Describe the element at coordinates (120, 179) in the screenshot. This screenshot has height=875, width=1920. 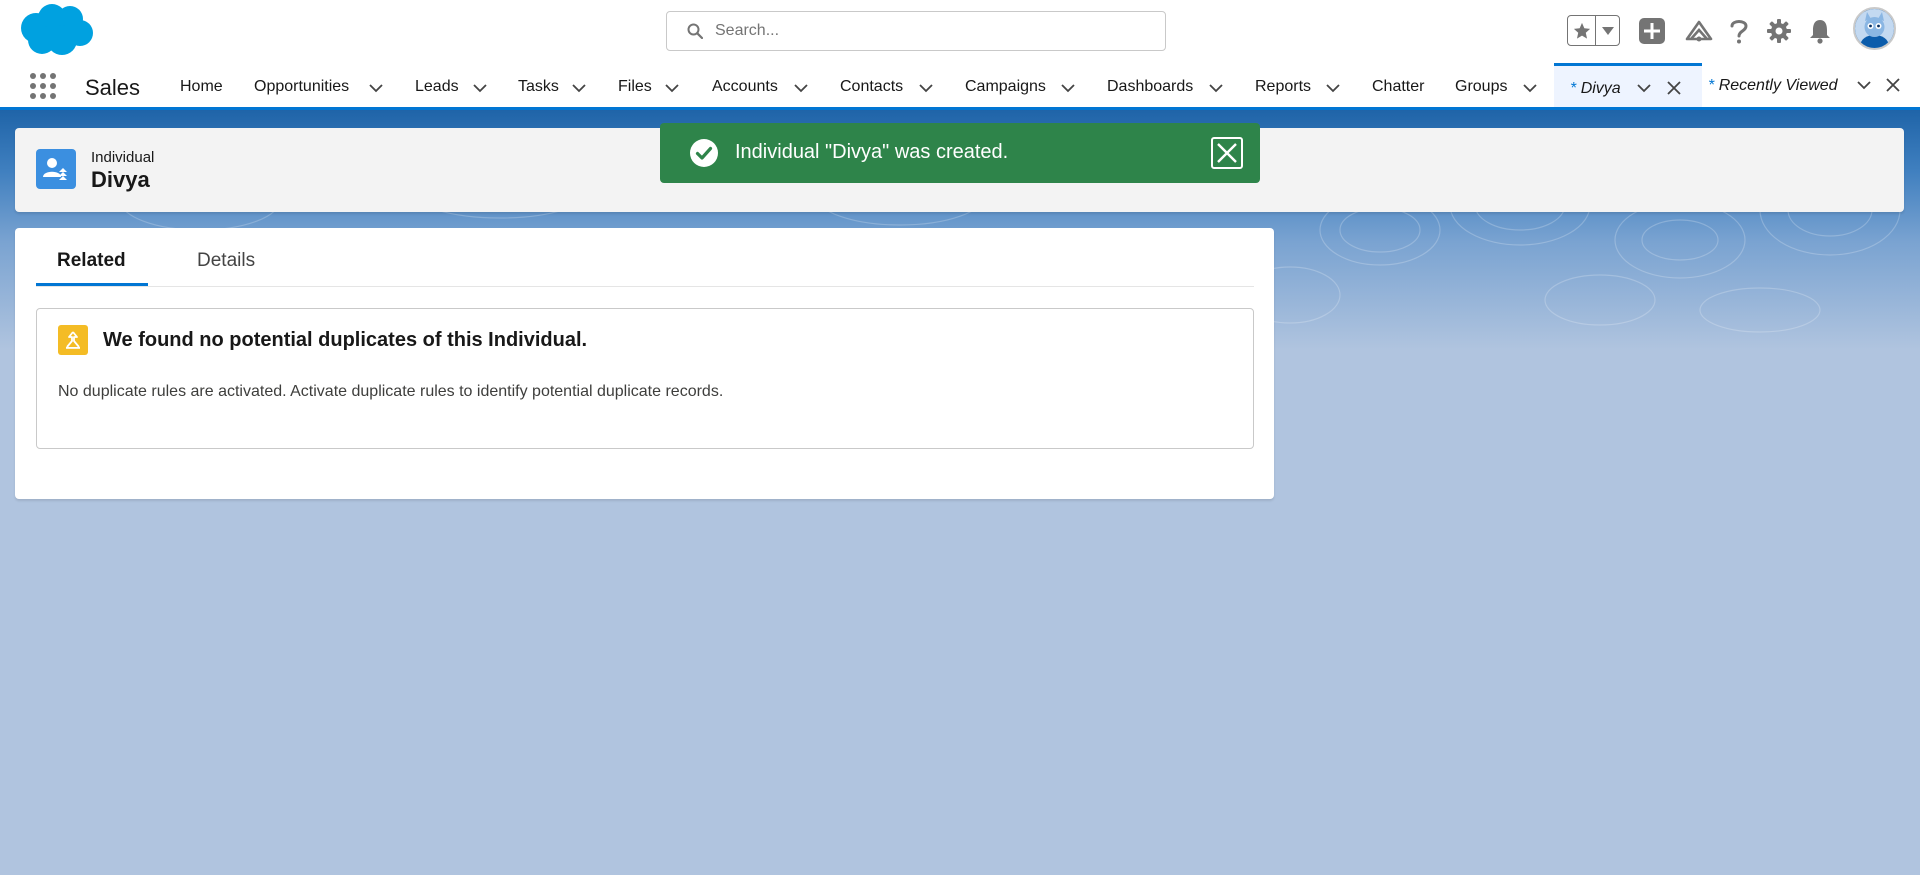
I see `record-title: Divya` at that location.